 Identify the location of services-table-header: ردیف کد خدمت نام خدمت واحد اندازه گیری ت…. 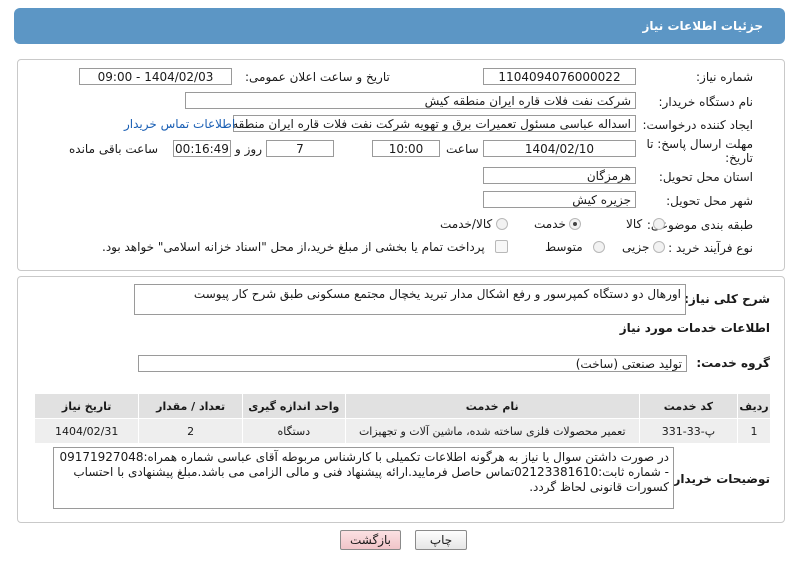
(402, 406).